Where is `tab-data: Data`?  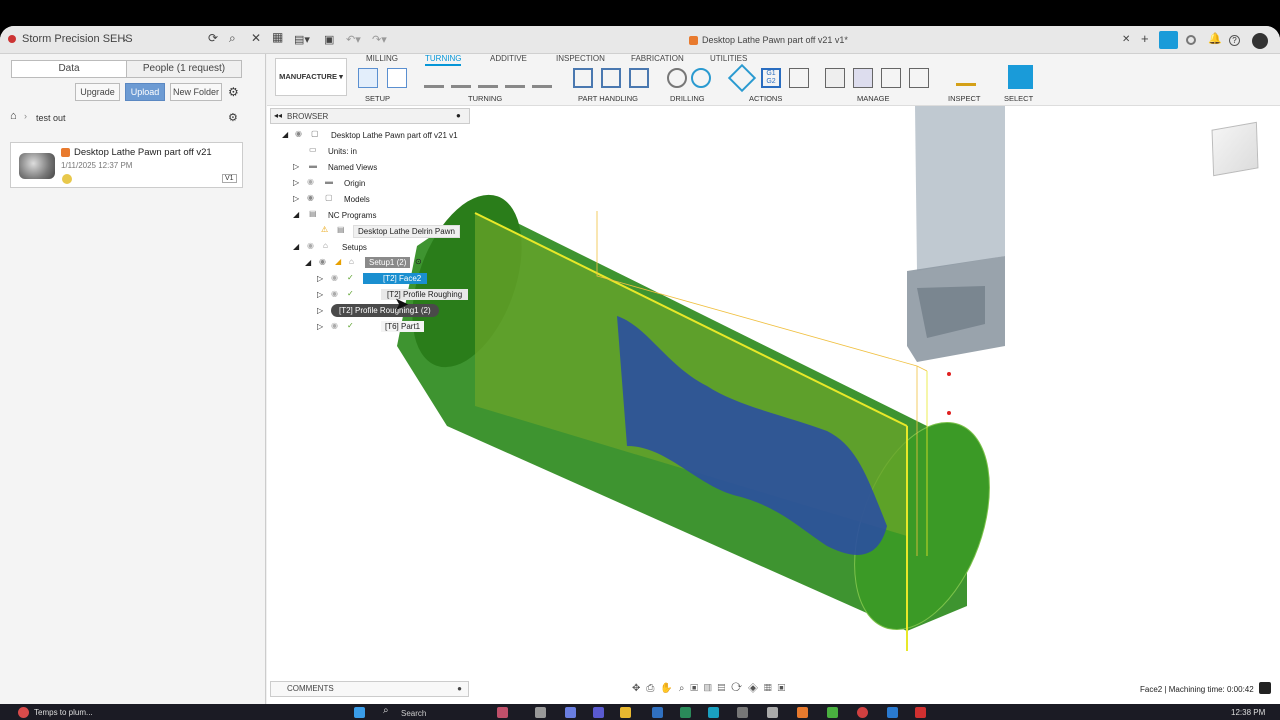
tab-data: Data is located at coordinates (69, 69).